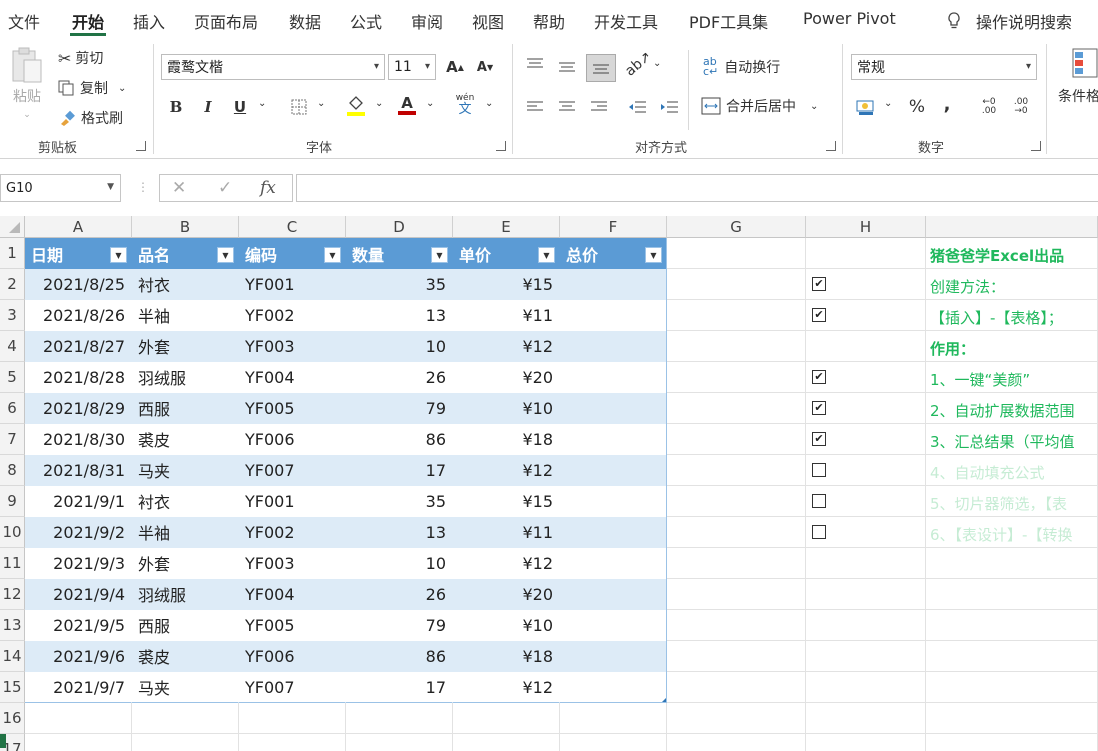  Describe the element at coordinates (819, 470) in the screenshot. I see `checkbox` at that location.